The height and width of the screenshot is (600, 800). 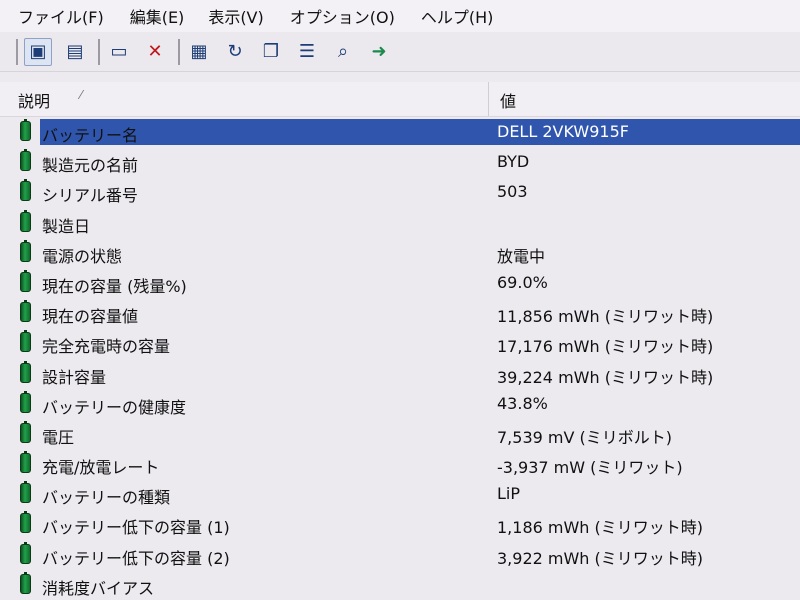 What do you see at coordinates (400, 252) in the screenshot?
I see `list-item: 電源の状態 放電中` at bounding box center [400, 252].